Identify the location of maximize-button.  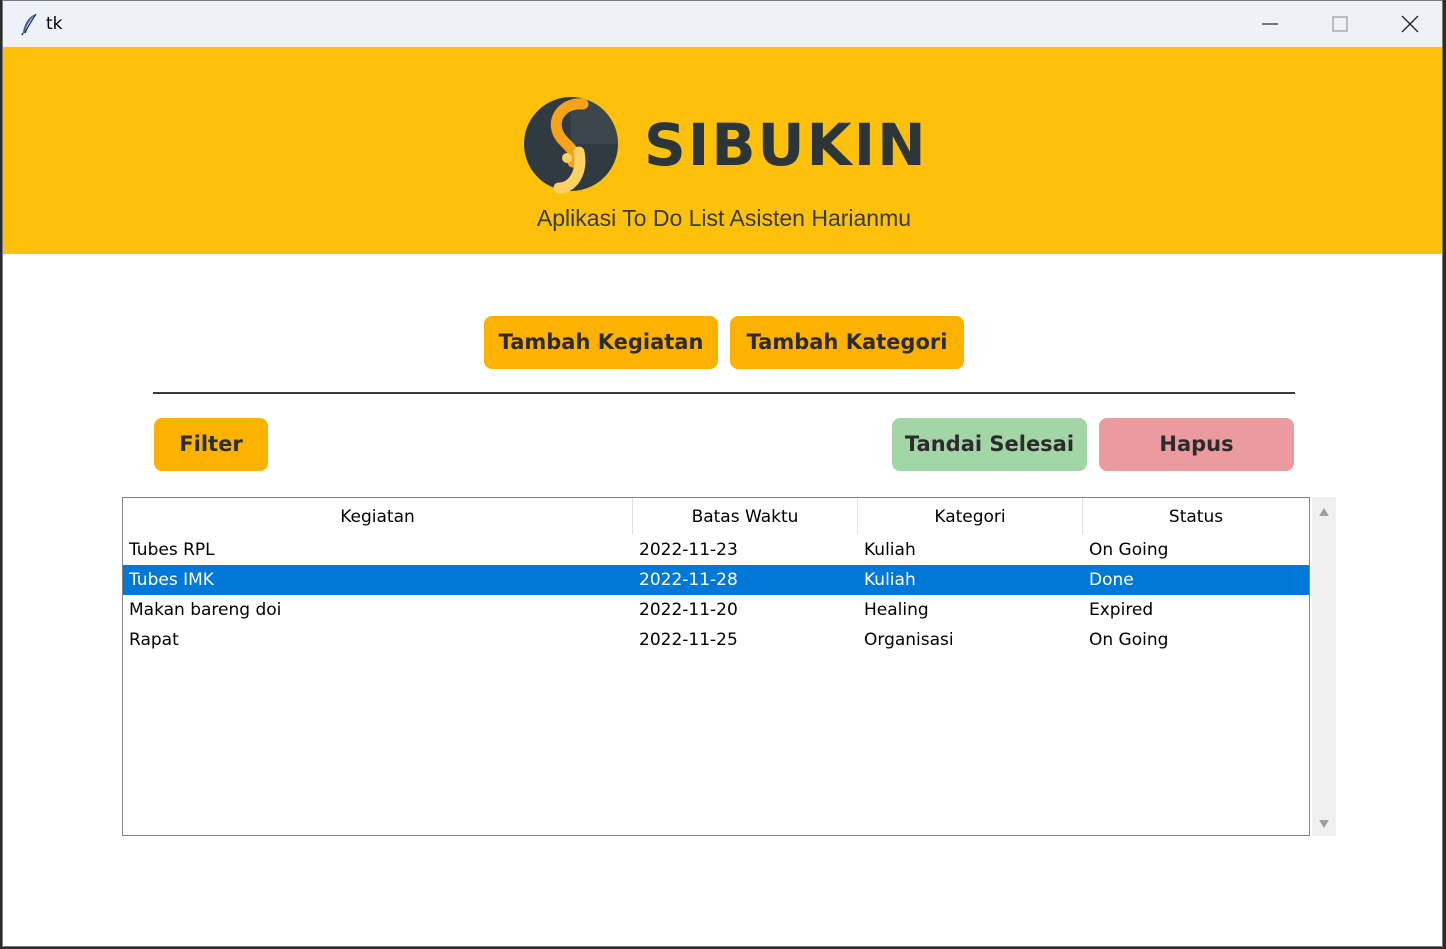
(1340, 24).